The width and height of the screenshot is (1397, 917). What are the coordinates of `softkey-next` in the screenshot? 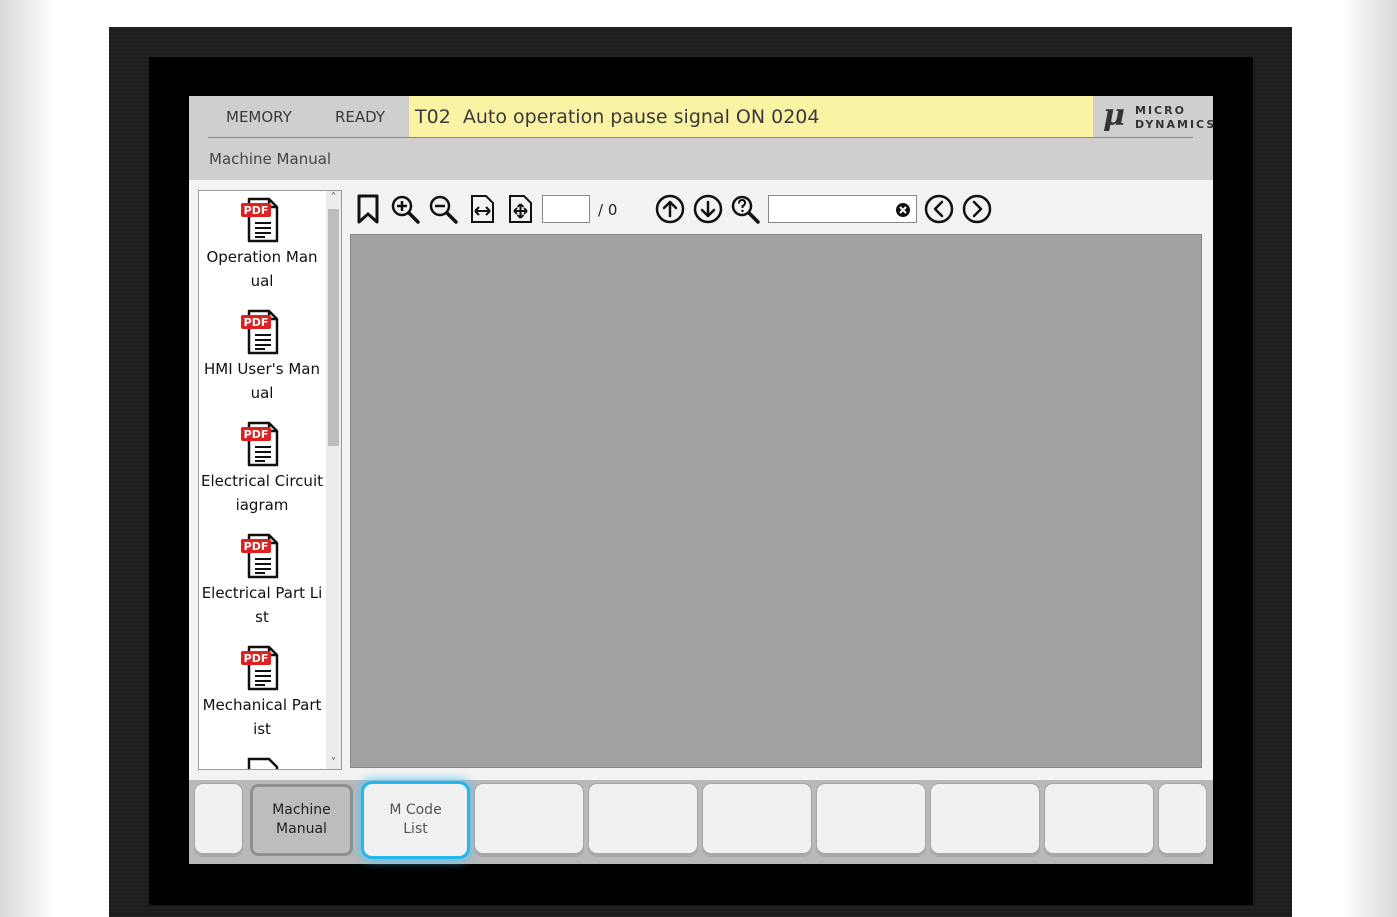 It's located at (1182, 820).